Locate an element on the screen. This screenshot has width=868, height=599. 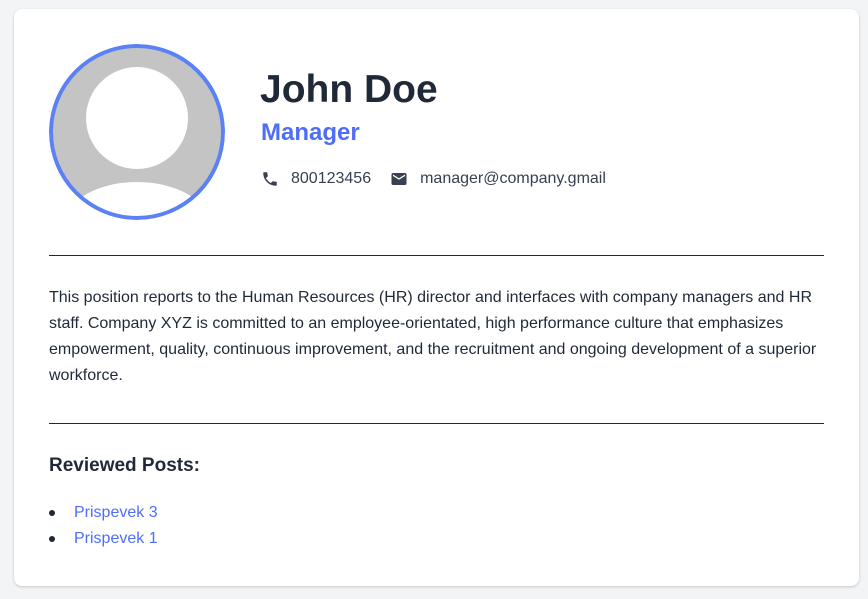
email-address: manager@company.gmail is located at coordinates (513, 178).